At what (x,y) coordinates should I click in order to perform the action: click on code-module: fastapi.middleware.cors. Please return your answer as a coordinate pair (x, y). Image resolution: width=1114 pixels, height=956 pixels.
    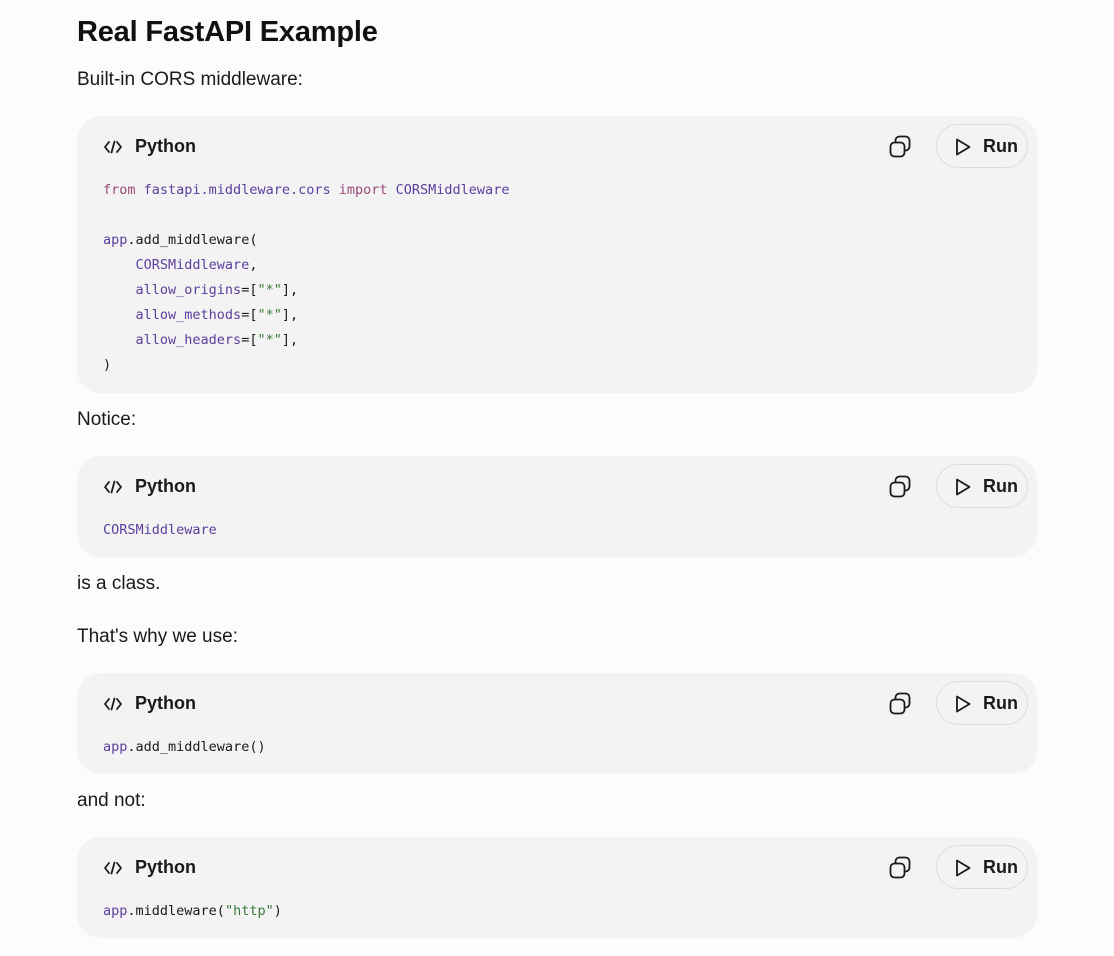
    Looking at the image, I should click on (237, 190).